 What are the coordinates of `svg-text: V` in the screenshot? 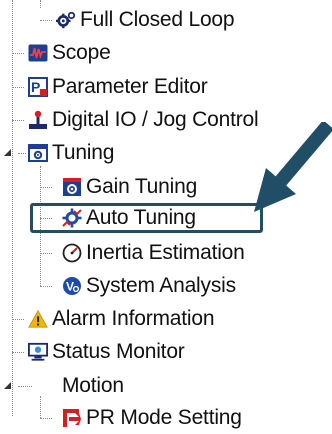 It's located at (70, 287).